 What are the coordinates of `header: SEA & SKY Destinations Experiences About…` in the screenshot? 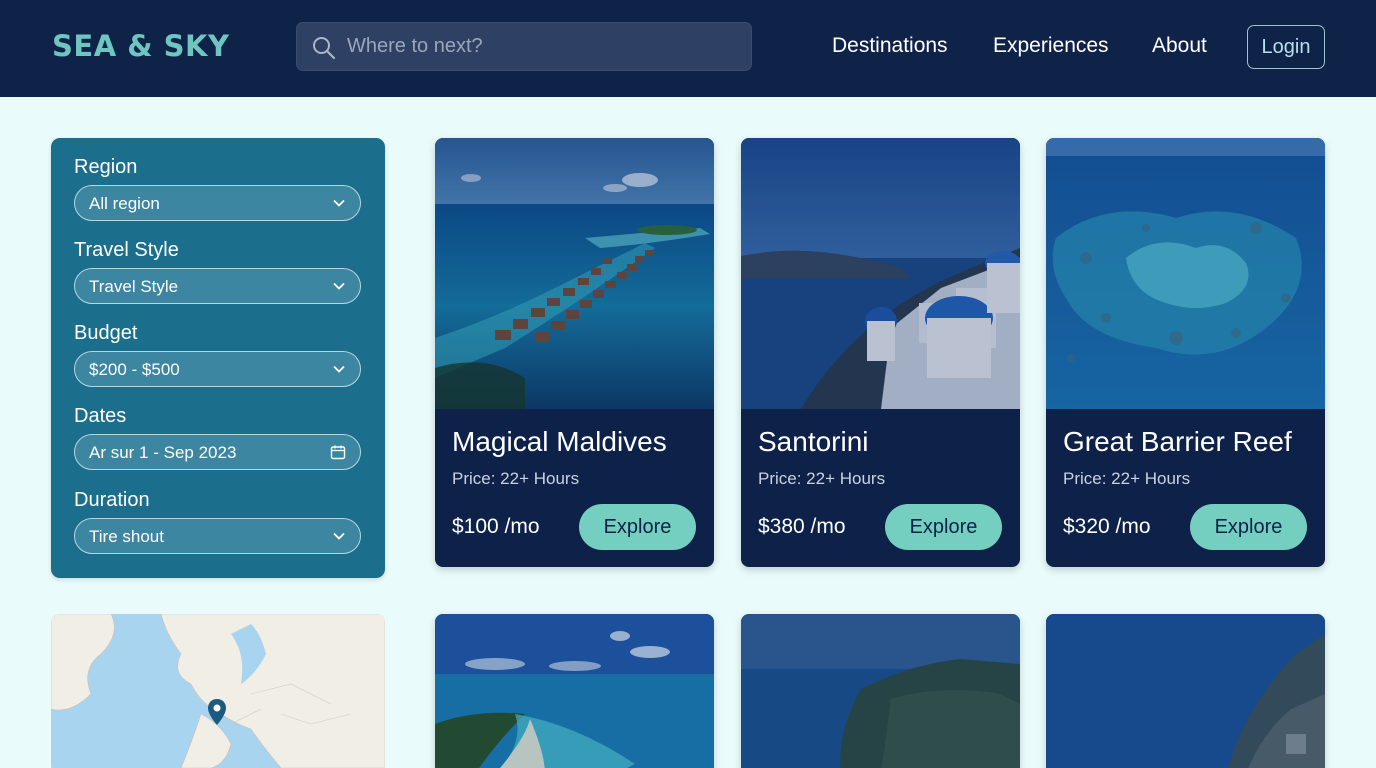 It's located at (688, 48).